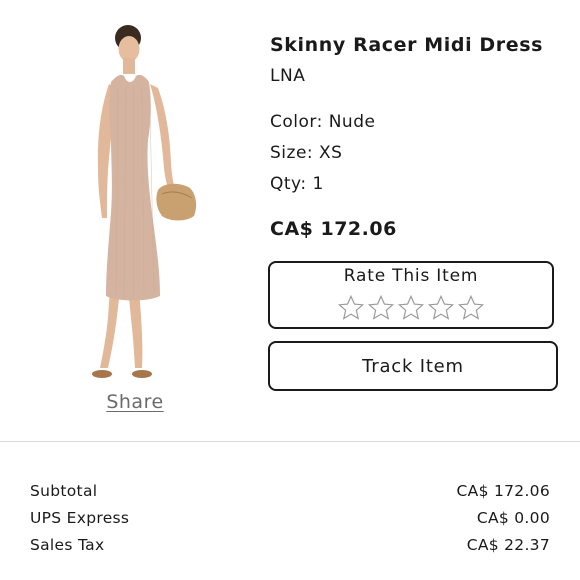  Describe the element at coordinates (323, 122) in the screenshot. I see `product-color: Color: Nude` at that location.